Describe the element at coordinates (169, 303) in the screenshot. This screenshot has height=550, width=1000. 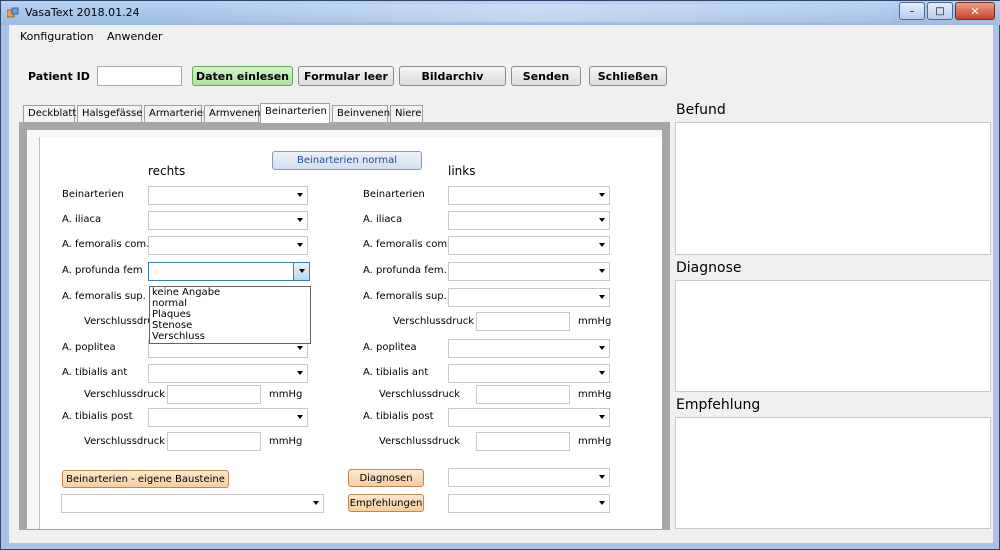
I see `dropdown-option-normal: normal` at that location.